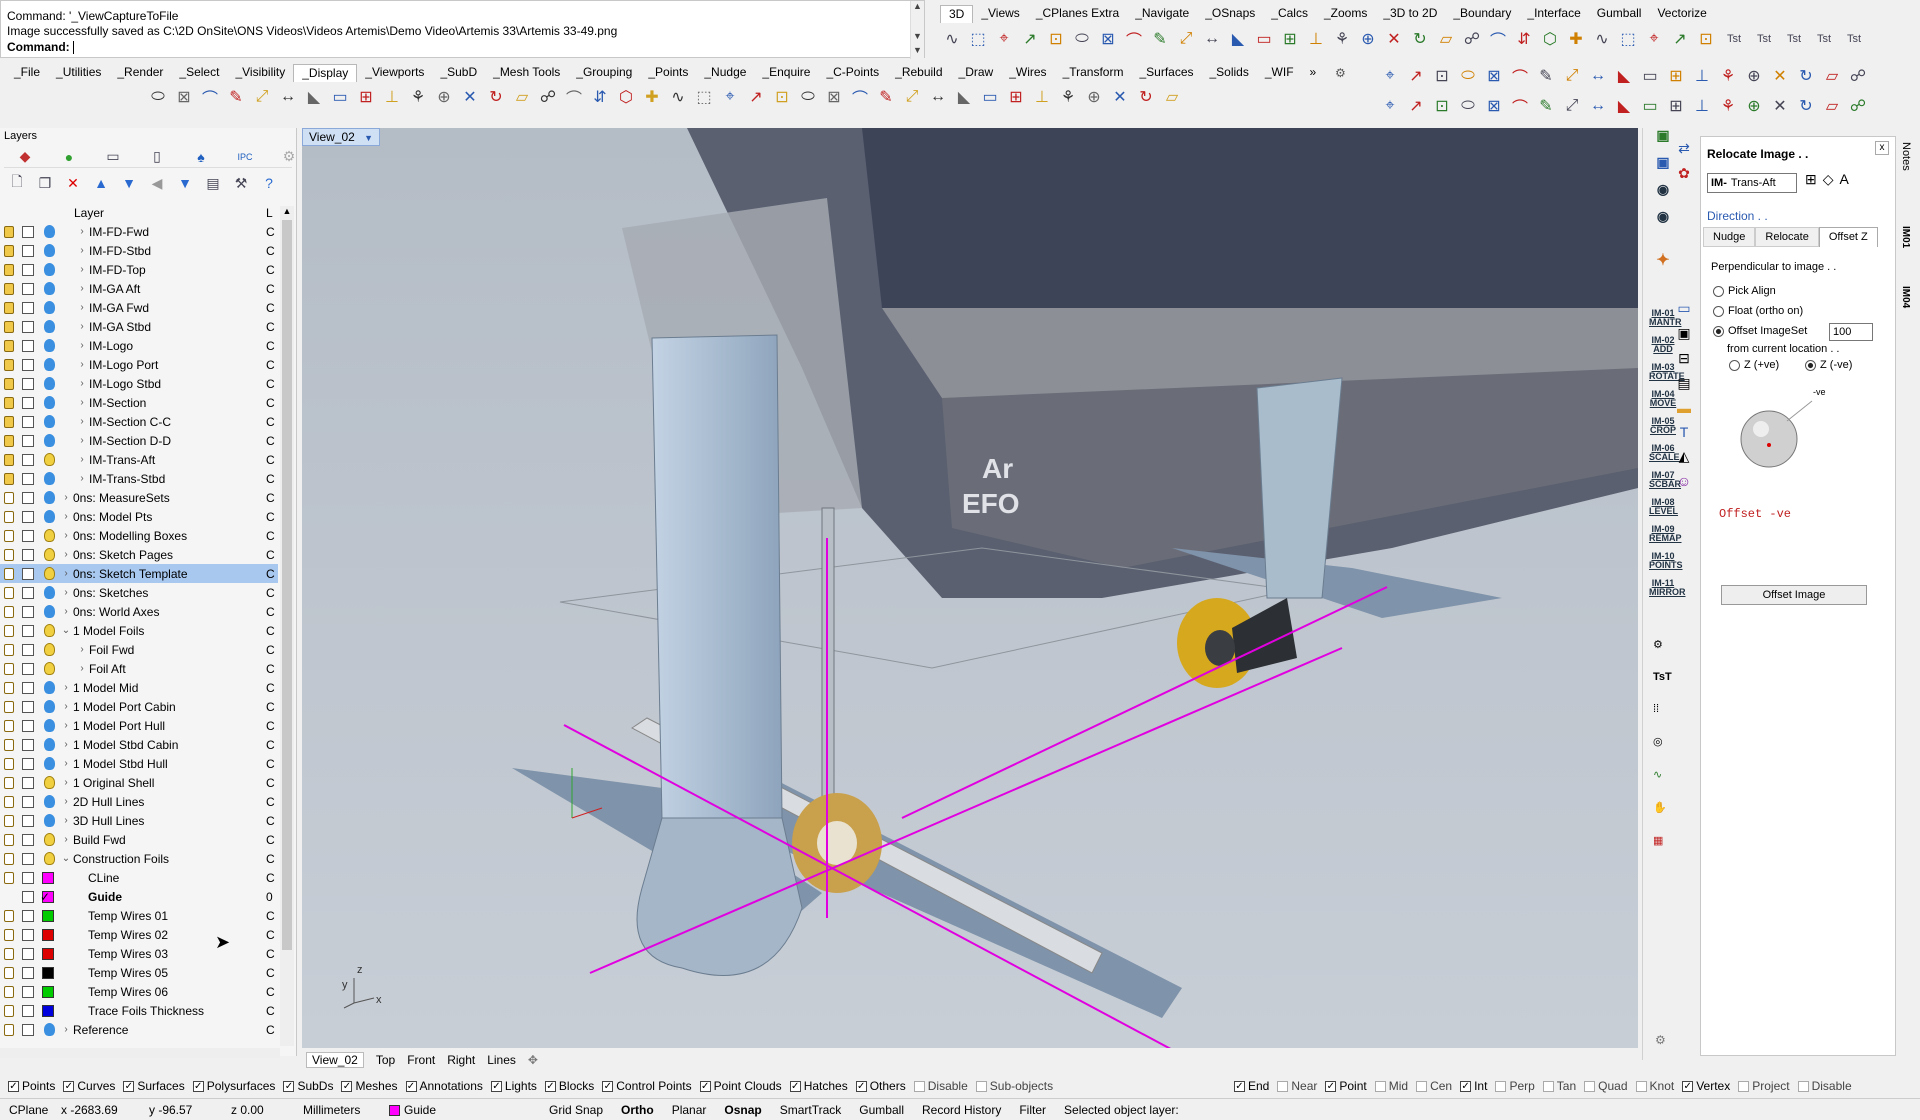 This screenshot has width=1920, height=1120. What do you see at coordinates (139, 877) in the screenshot?
I see `layer-row: CLine C` at bounding box center [139, 877].